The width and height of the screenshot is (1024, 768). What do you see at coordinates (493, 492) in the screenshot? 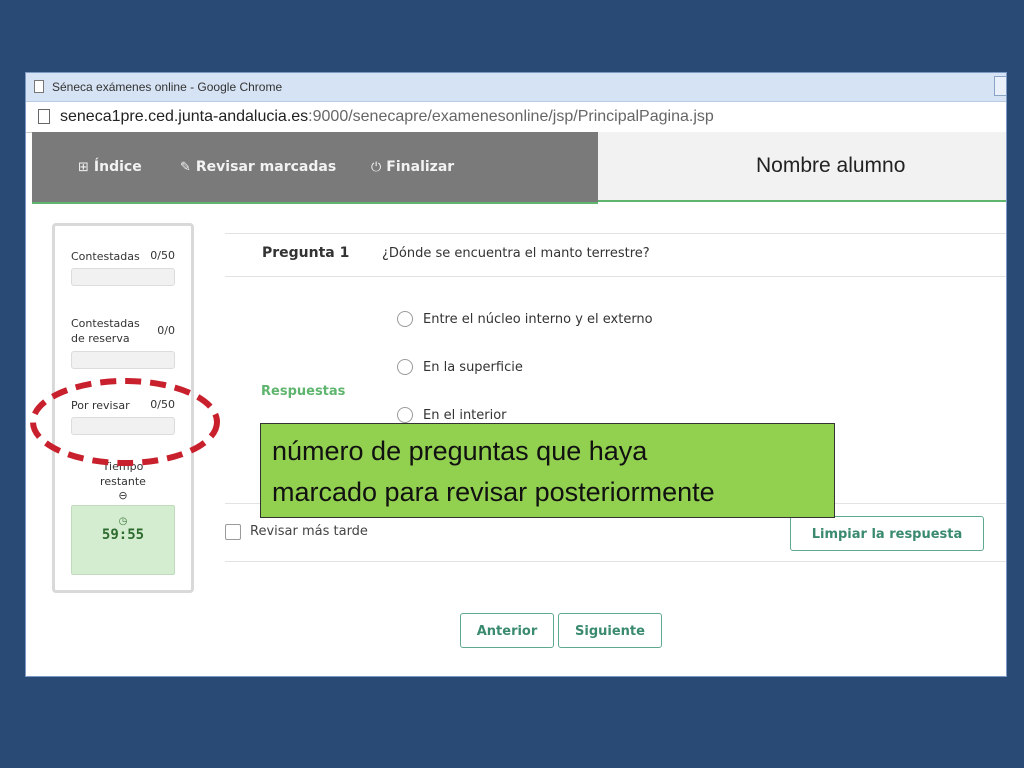
I see `annotation-line2: marcado para revisar posteriormente` at bounding box center [493, 492].